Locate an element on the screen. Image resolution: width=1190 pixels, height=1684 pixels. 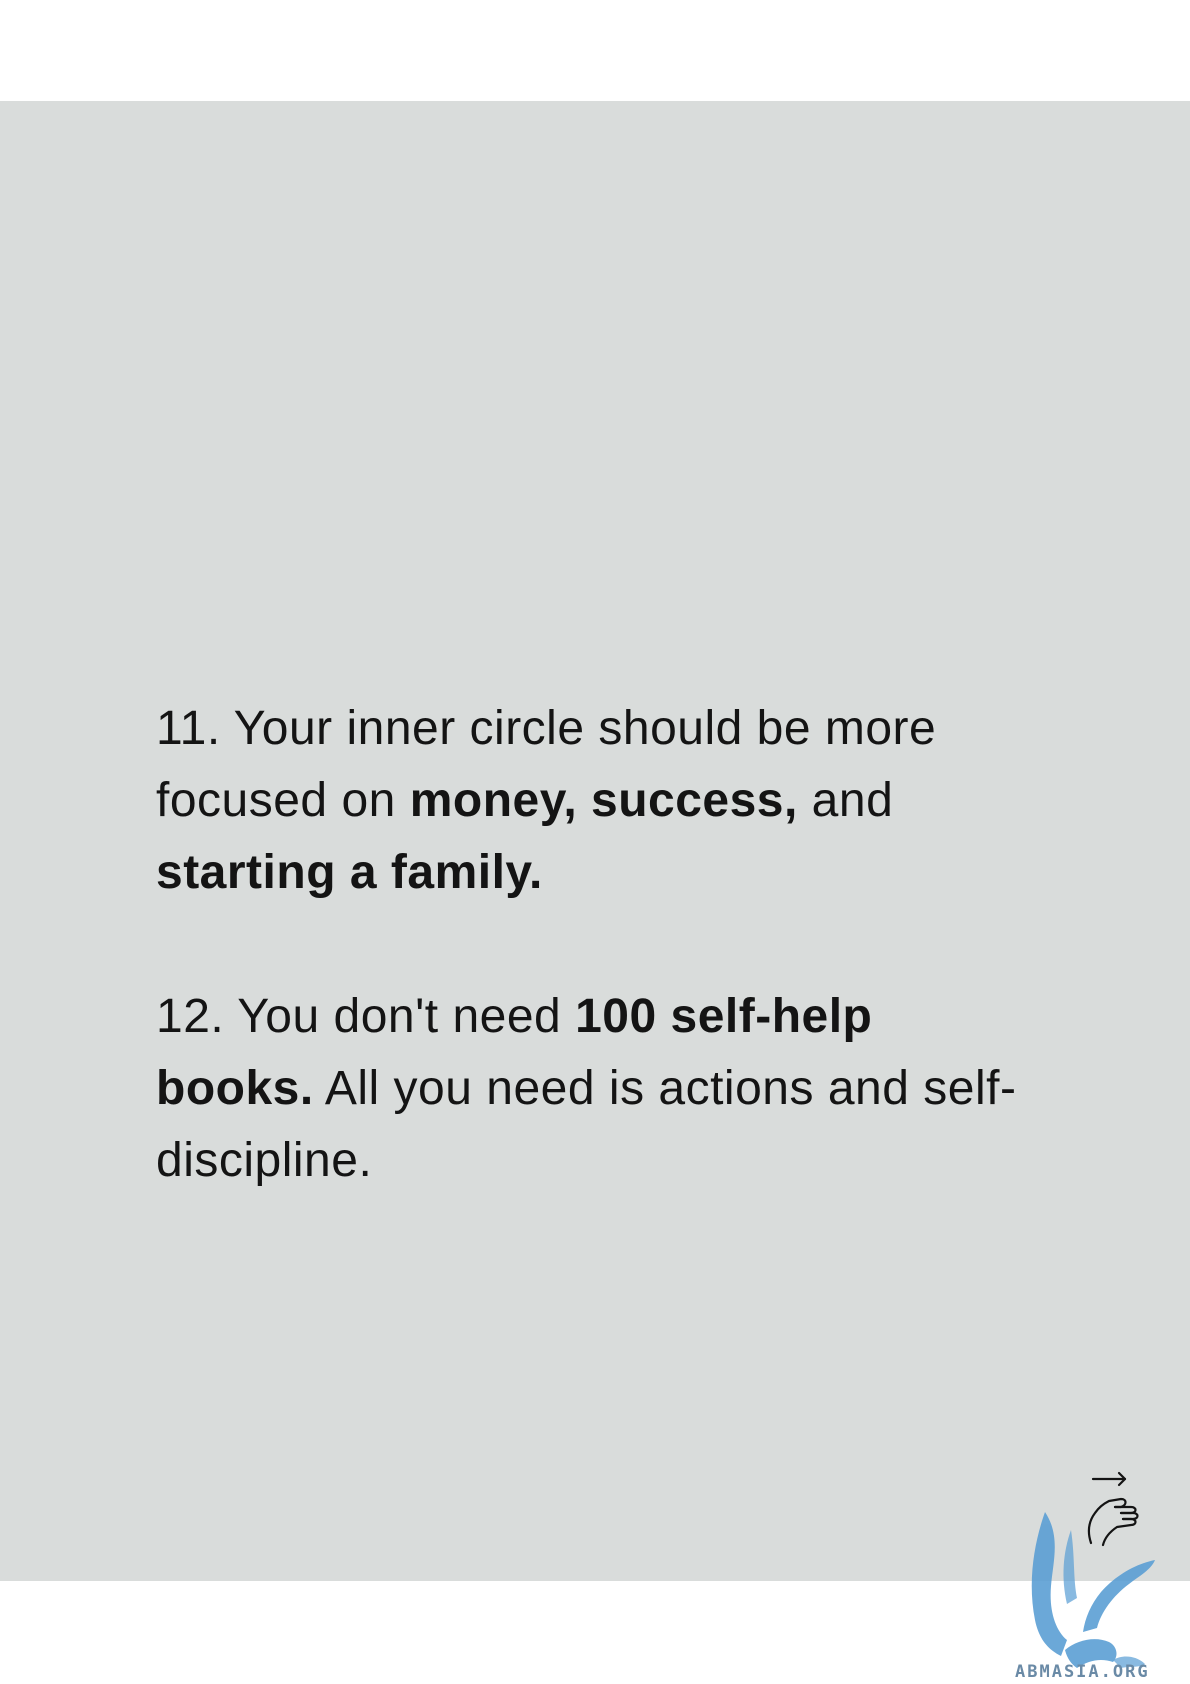
swipe-hand-icon is located at coordinates (1113, 1509).